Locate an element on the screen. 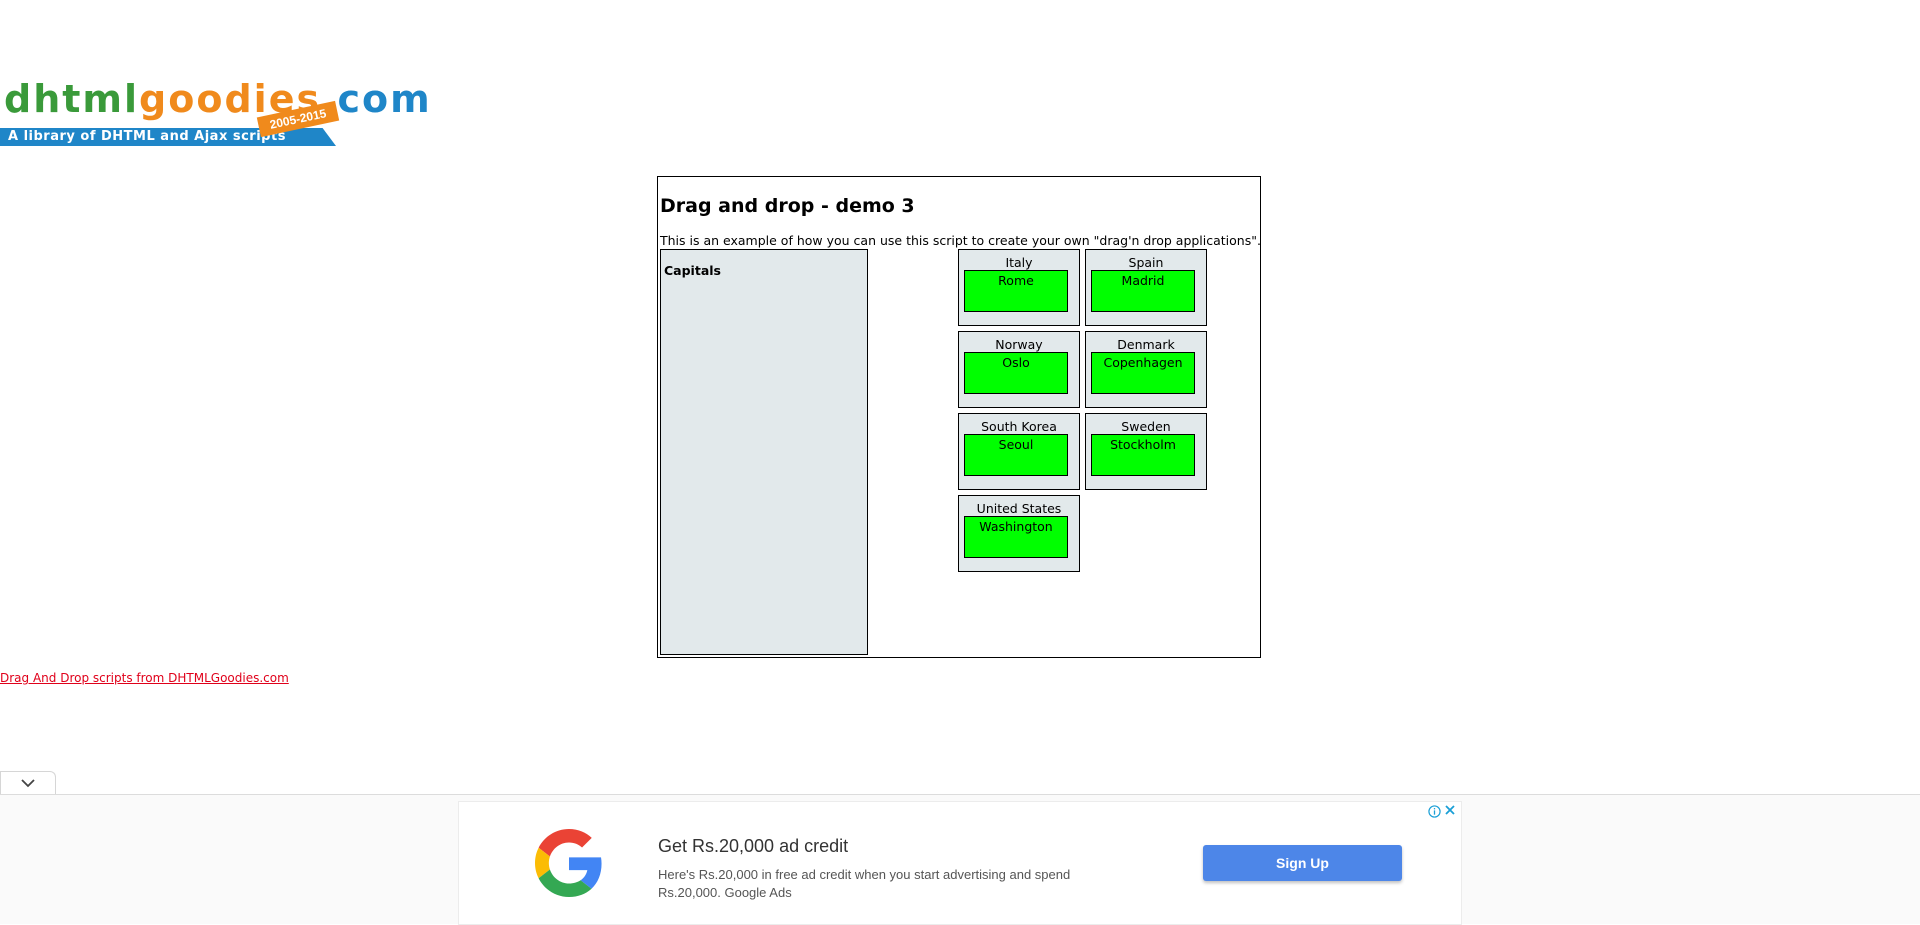 The image size is (1920, 925). country-name: Denmark is located at coordinates (1146, 344).